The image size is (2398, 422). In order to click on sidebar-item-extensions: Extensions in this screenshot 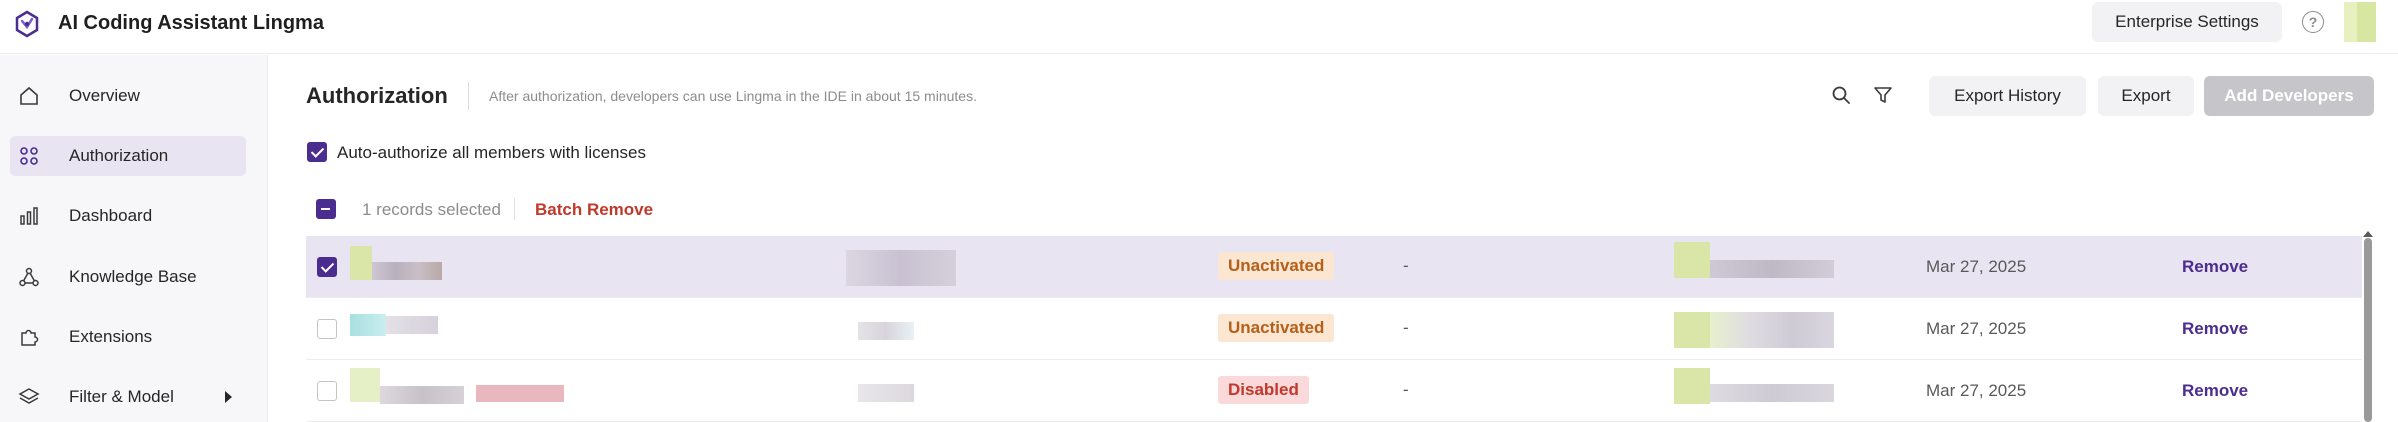, I will do `click(128, 337)`.